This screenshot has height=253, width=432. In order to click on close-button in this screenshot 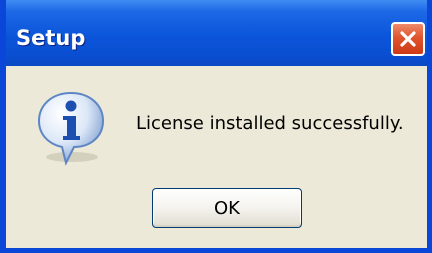, I will do `click(408, 39)`.